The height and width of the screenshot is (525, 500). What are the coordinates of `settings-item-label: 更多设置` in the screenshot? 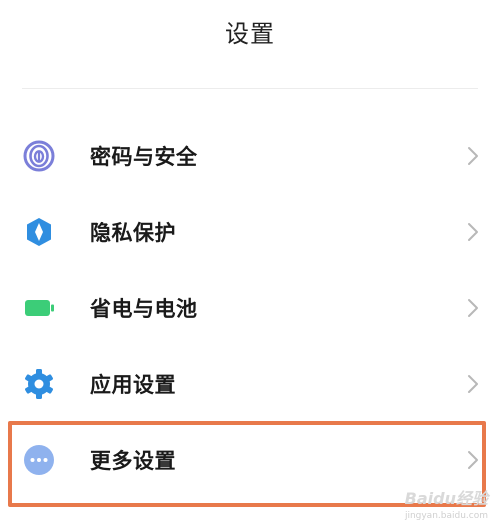 It's located at (133, 461).